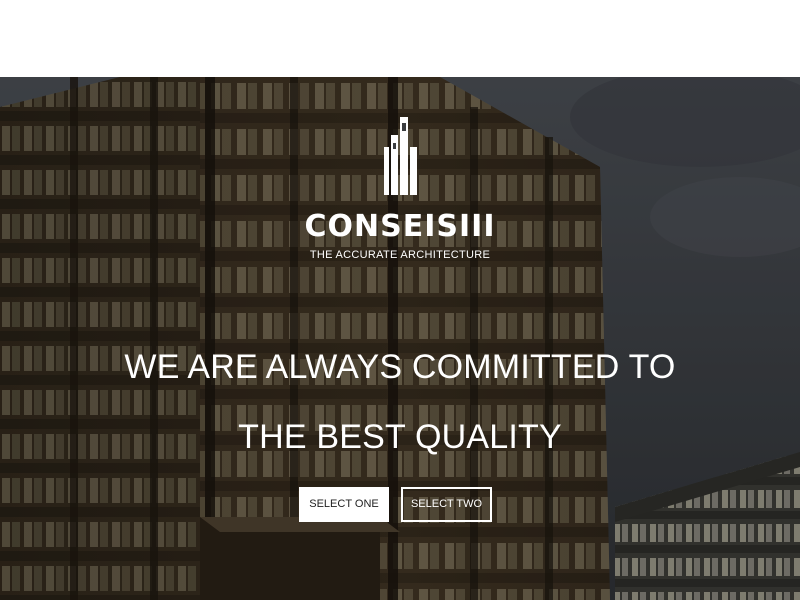 The height and width of the screenshot is (600, 800). What do you see at coordinates (400, 255) in the screenshot?
I see `brand-tagline: THE ACCURATE ARCHITECTURE` at bounding box center [400, 255].